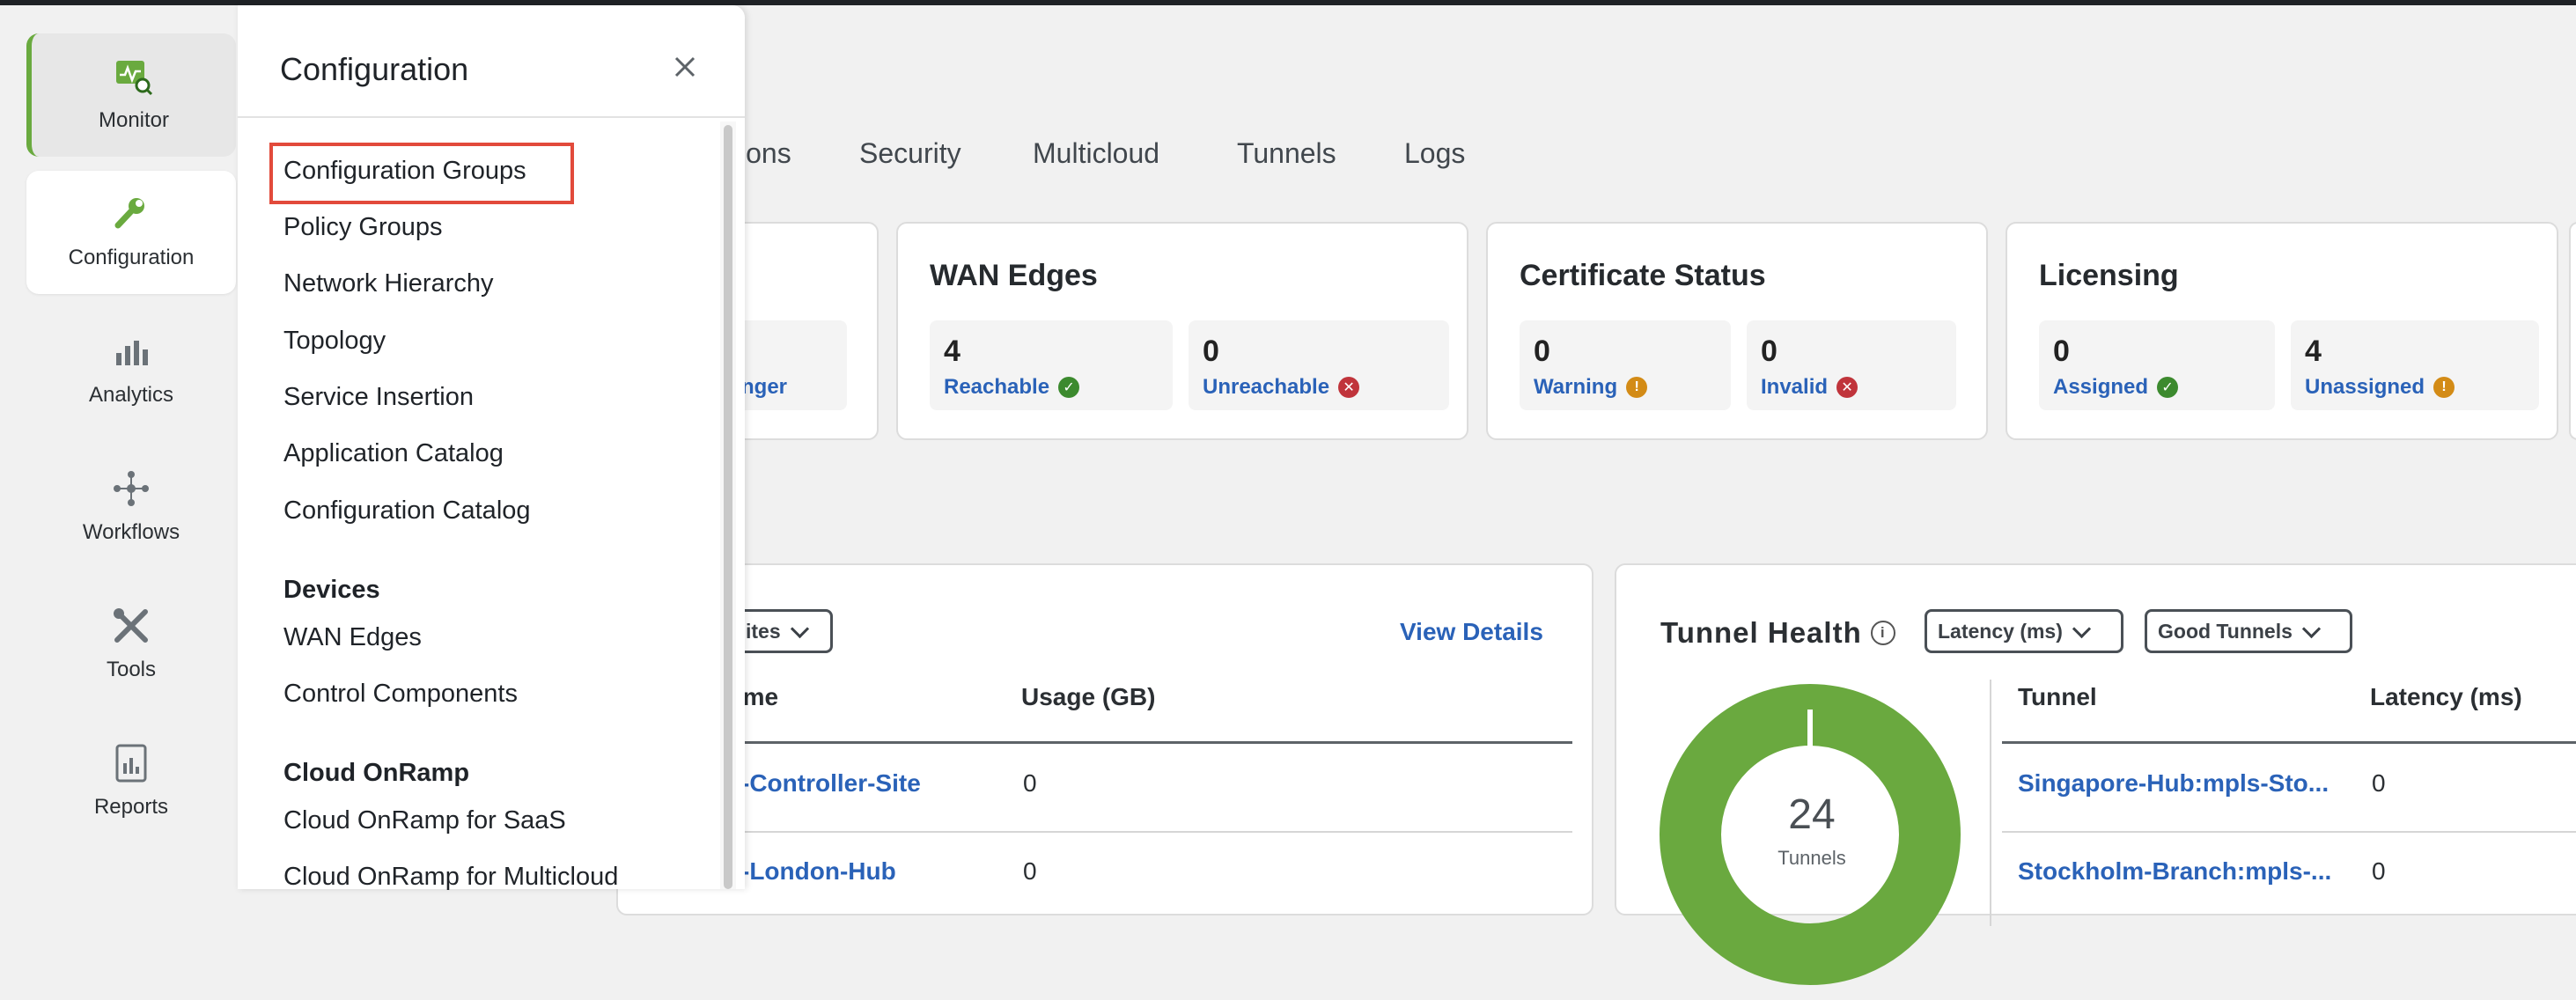 This screenshot has height=1000, width=2576. What do you see at coordinates (132, 626) in the screenshot?
I see `tools-icon` at bounding box center [132, 626].